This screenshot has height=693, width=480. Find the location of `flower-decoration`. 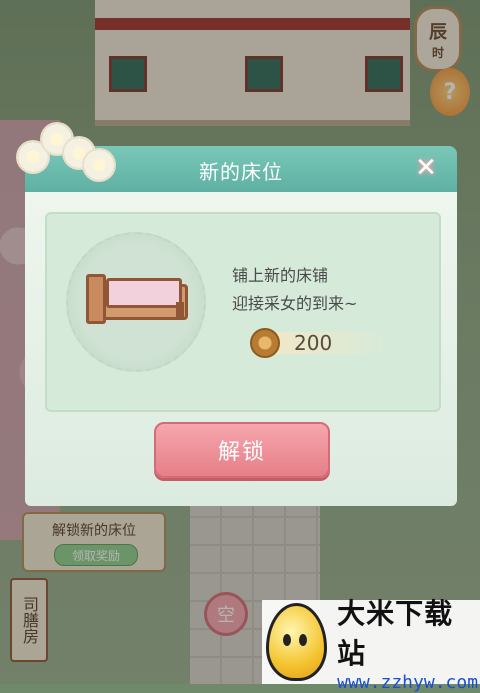

flower-decoration is located at coordinates (66, 152).